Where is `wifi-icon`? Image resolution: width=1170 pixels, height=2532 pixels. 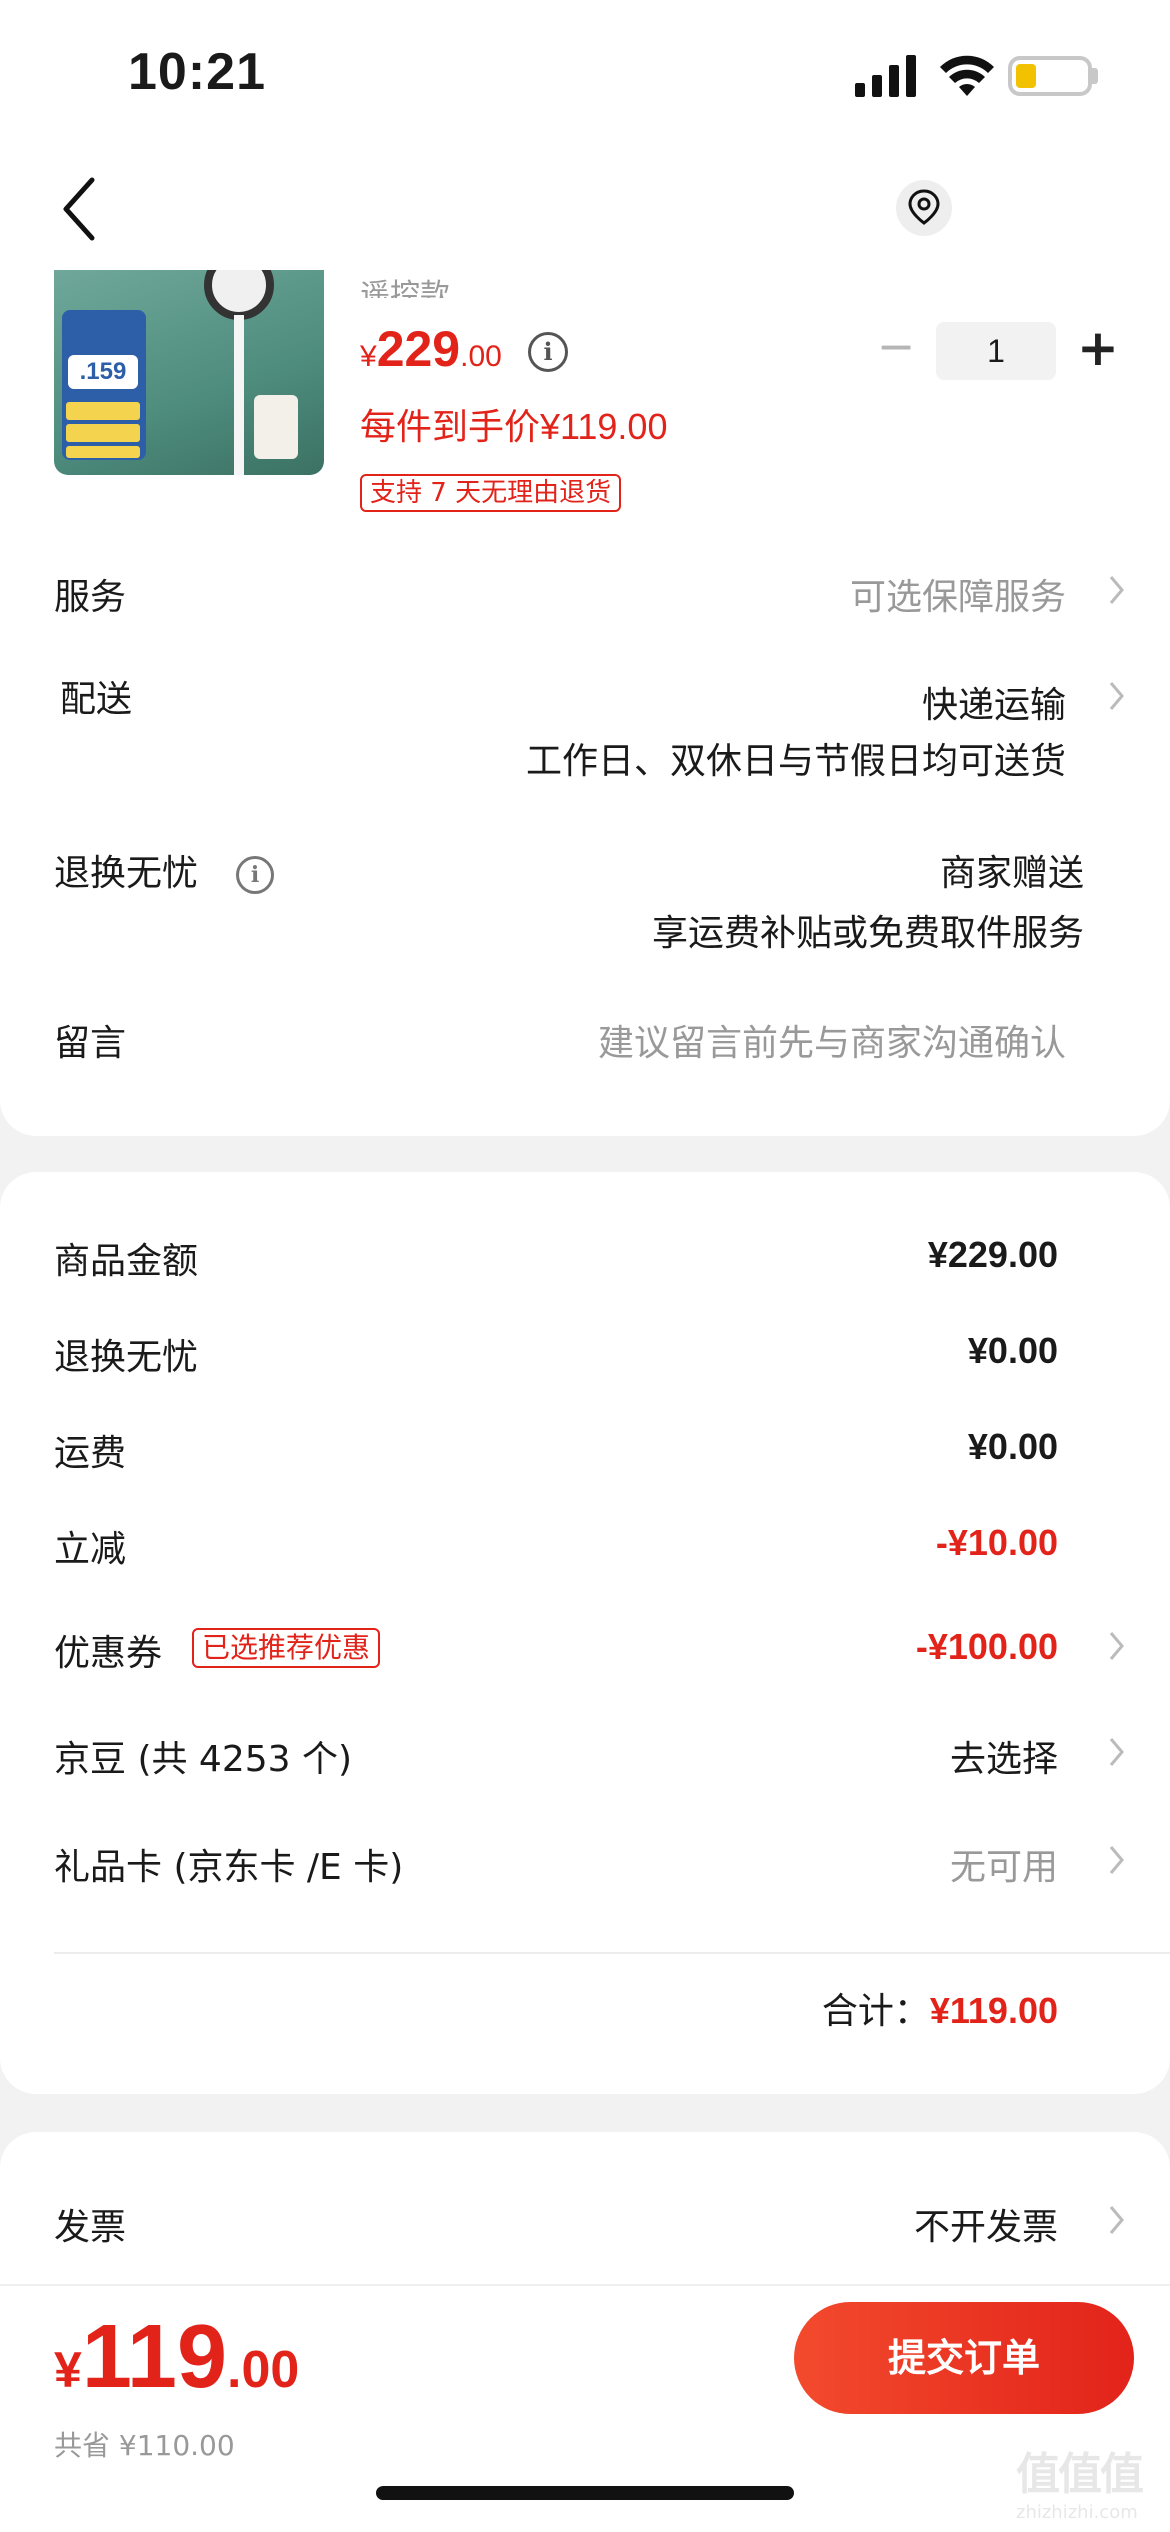
wifi-icon is located at coordinates (967, 75).